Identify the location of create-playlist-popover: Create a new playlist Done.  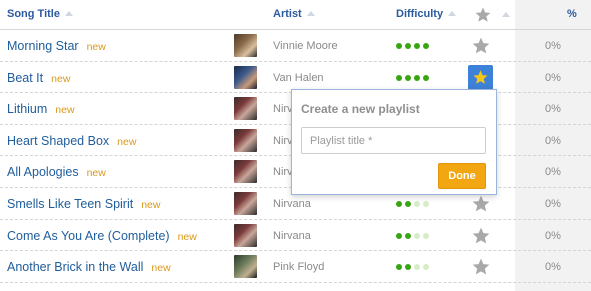
(394, 142).